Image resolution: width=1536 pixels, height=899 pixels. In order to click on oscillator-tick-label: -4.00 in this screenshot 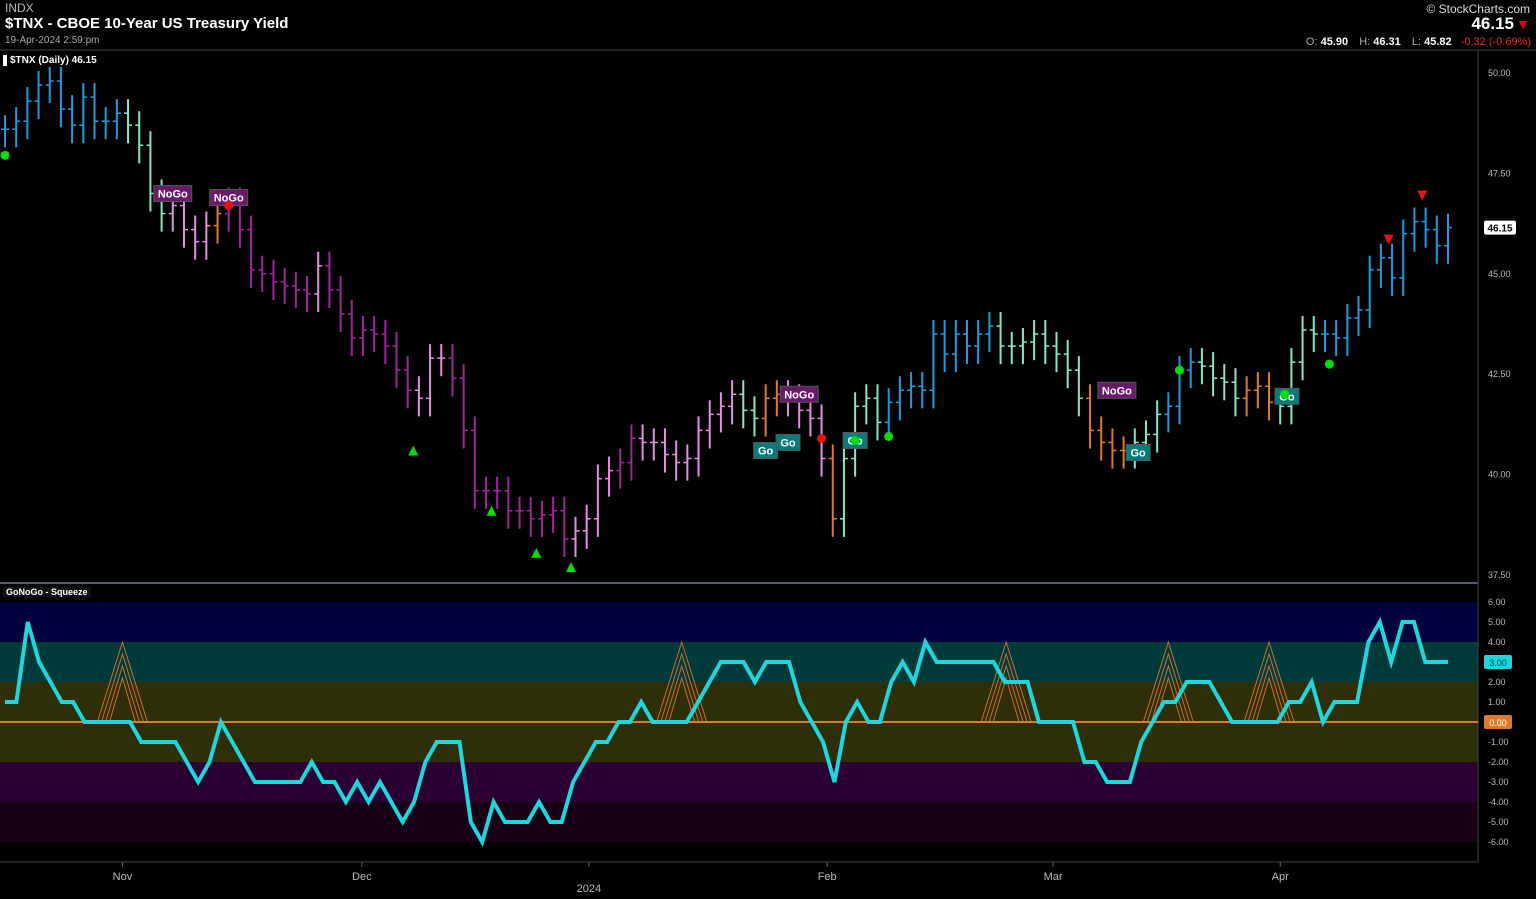, I will do `click(1498, 802)`.